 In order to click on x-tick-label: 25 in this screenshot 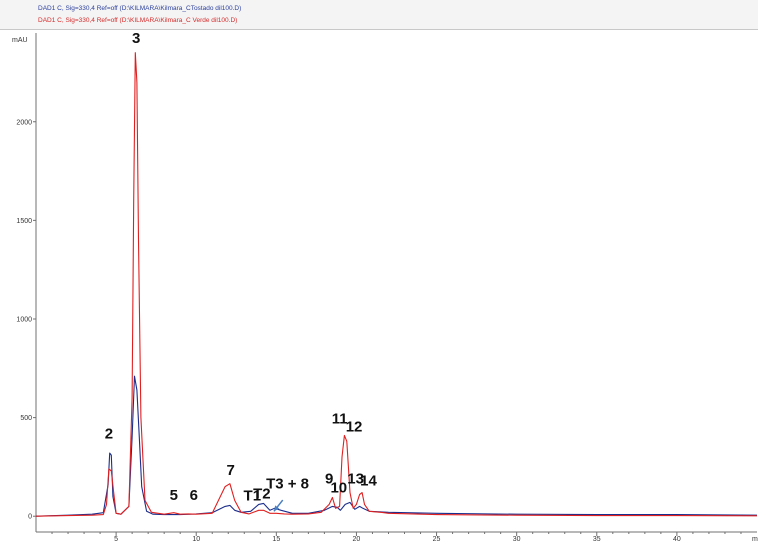, I will do `click(437, 539)`.